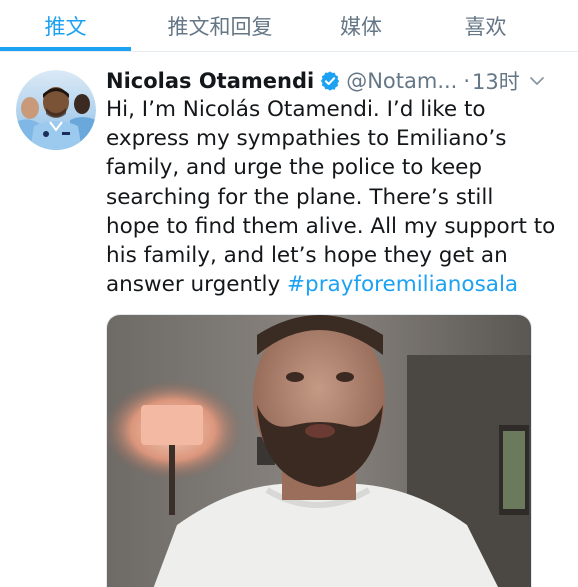 The width and height of the screenshot is (578, 587). I want to click on hashtag-link: #prayforemilianosala, so click(402, 284).